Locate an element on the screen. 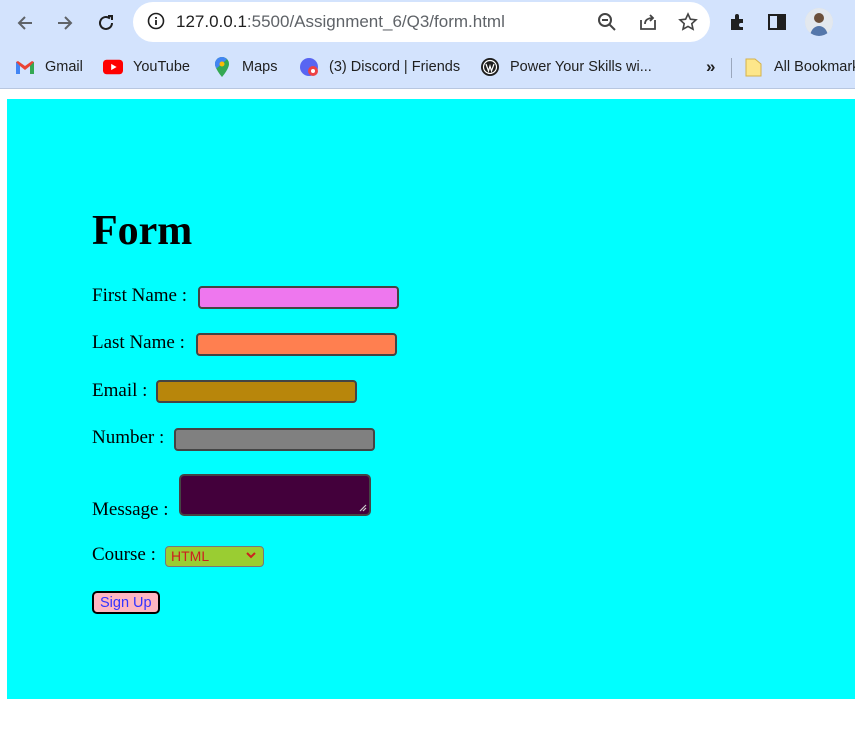 This screenshot has height=734, width=855. message-textarea is located at coordinates (275, 495).